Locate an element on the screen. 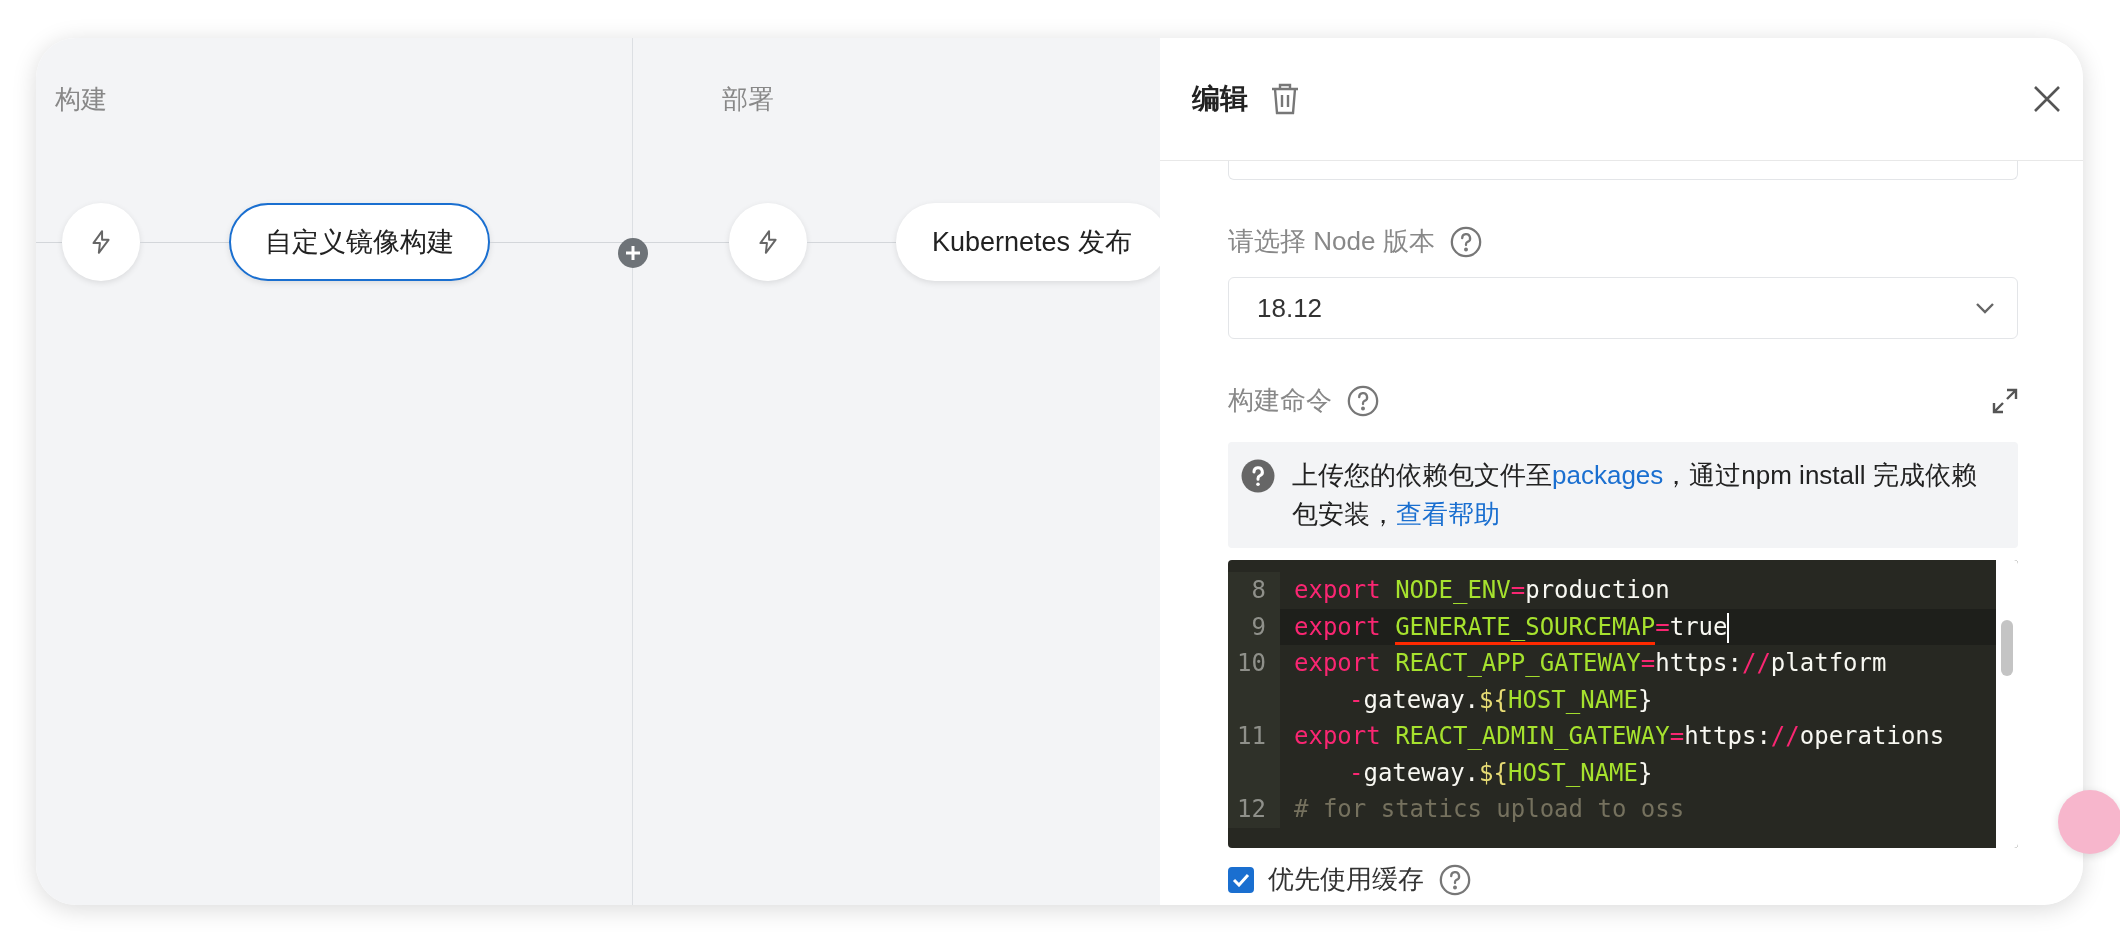 This screenshot has height=942, width=2120. line-number: 8 is located at coordinates (1254, 590).